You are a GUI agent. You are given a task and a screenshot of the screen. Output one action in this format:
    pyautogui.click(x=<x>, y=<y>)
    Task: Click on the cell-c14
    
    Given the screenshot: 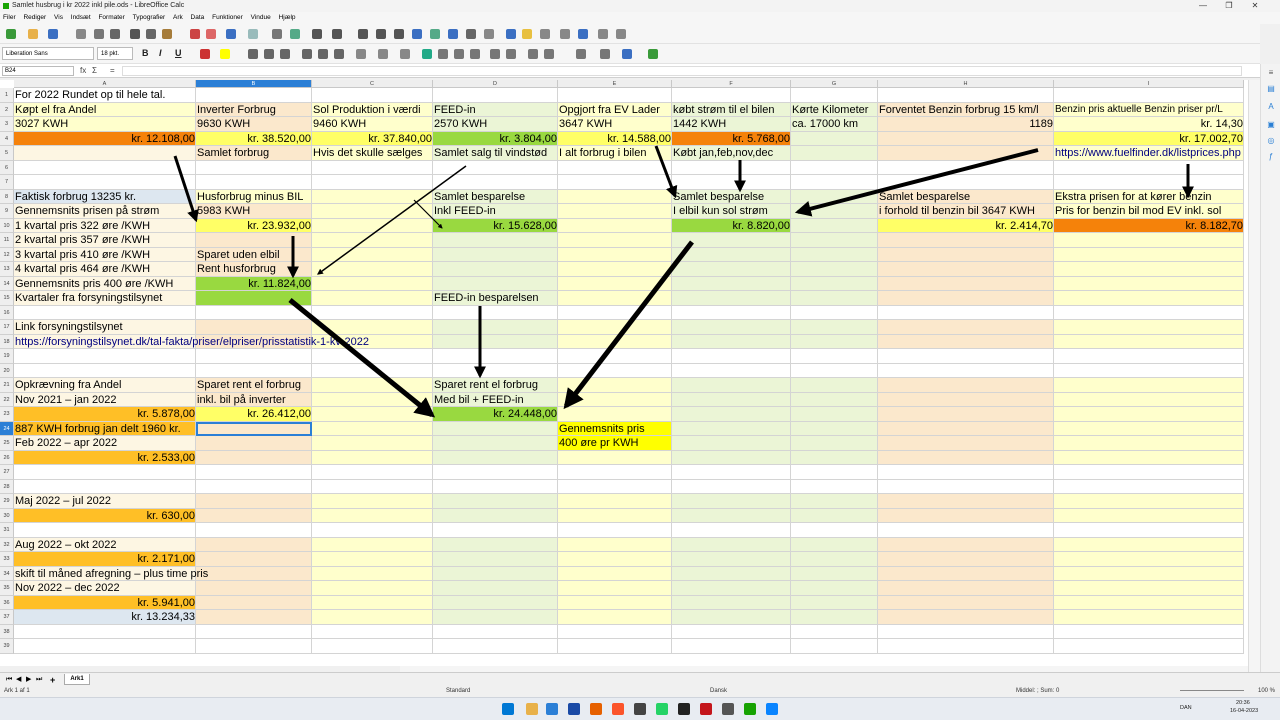 What is the action you would take?
    pyautogui.click(x=372, y=283)
    